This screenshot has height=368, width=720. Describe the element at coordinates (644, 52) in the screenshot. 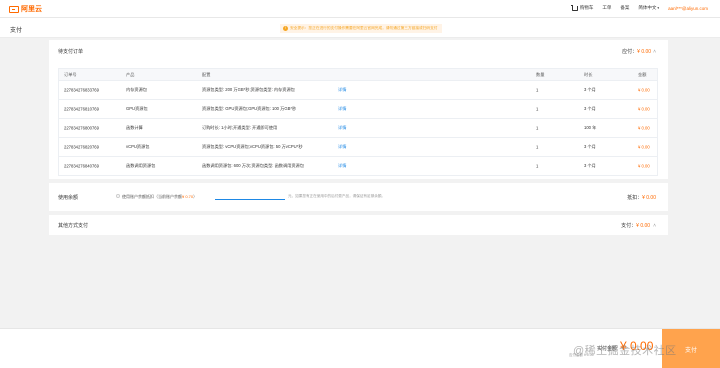

I see `orders-total-amount: ¥ 0.00` at that location.